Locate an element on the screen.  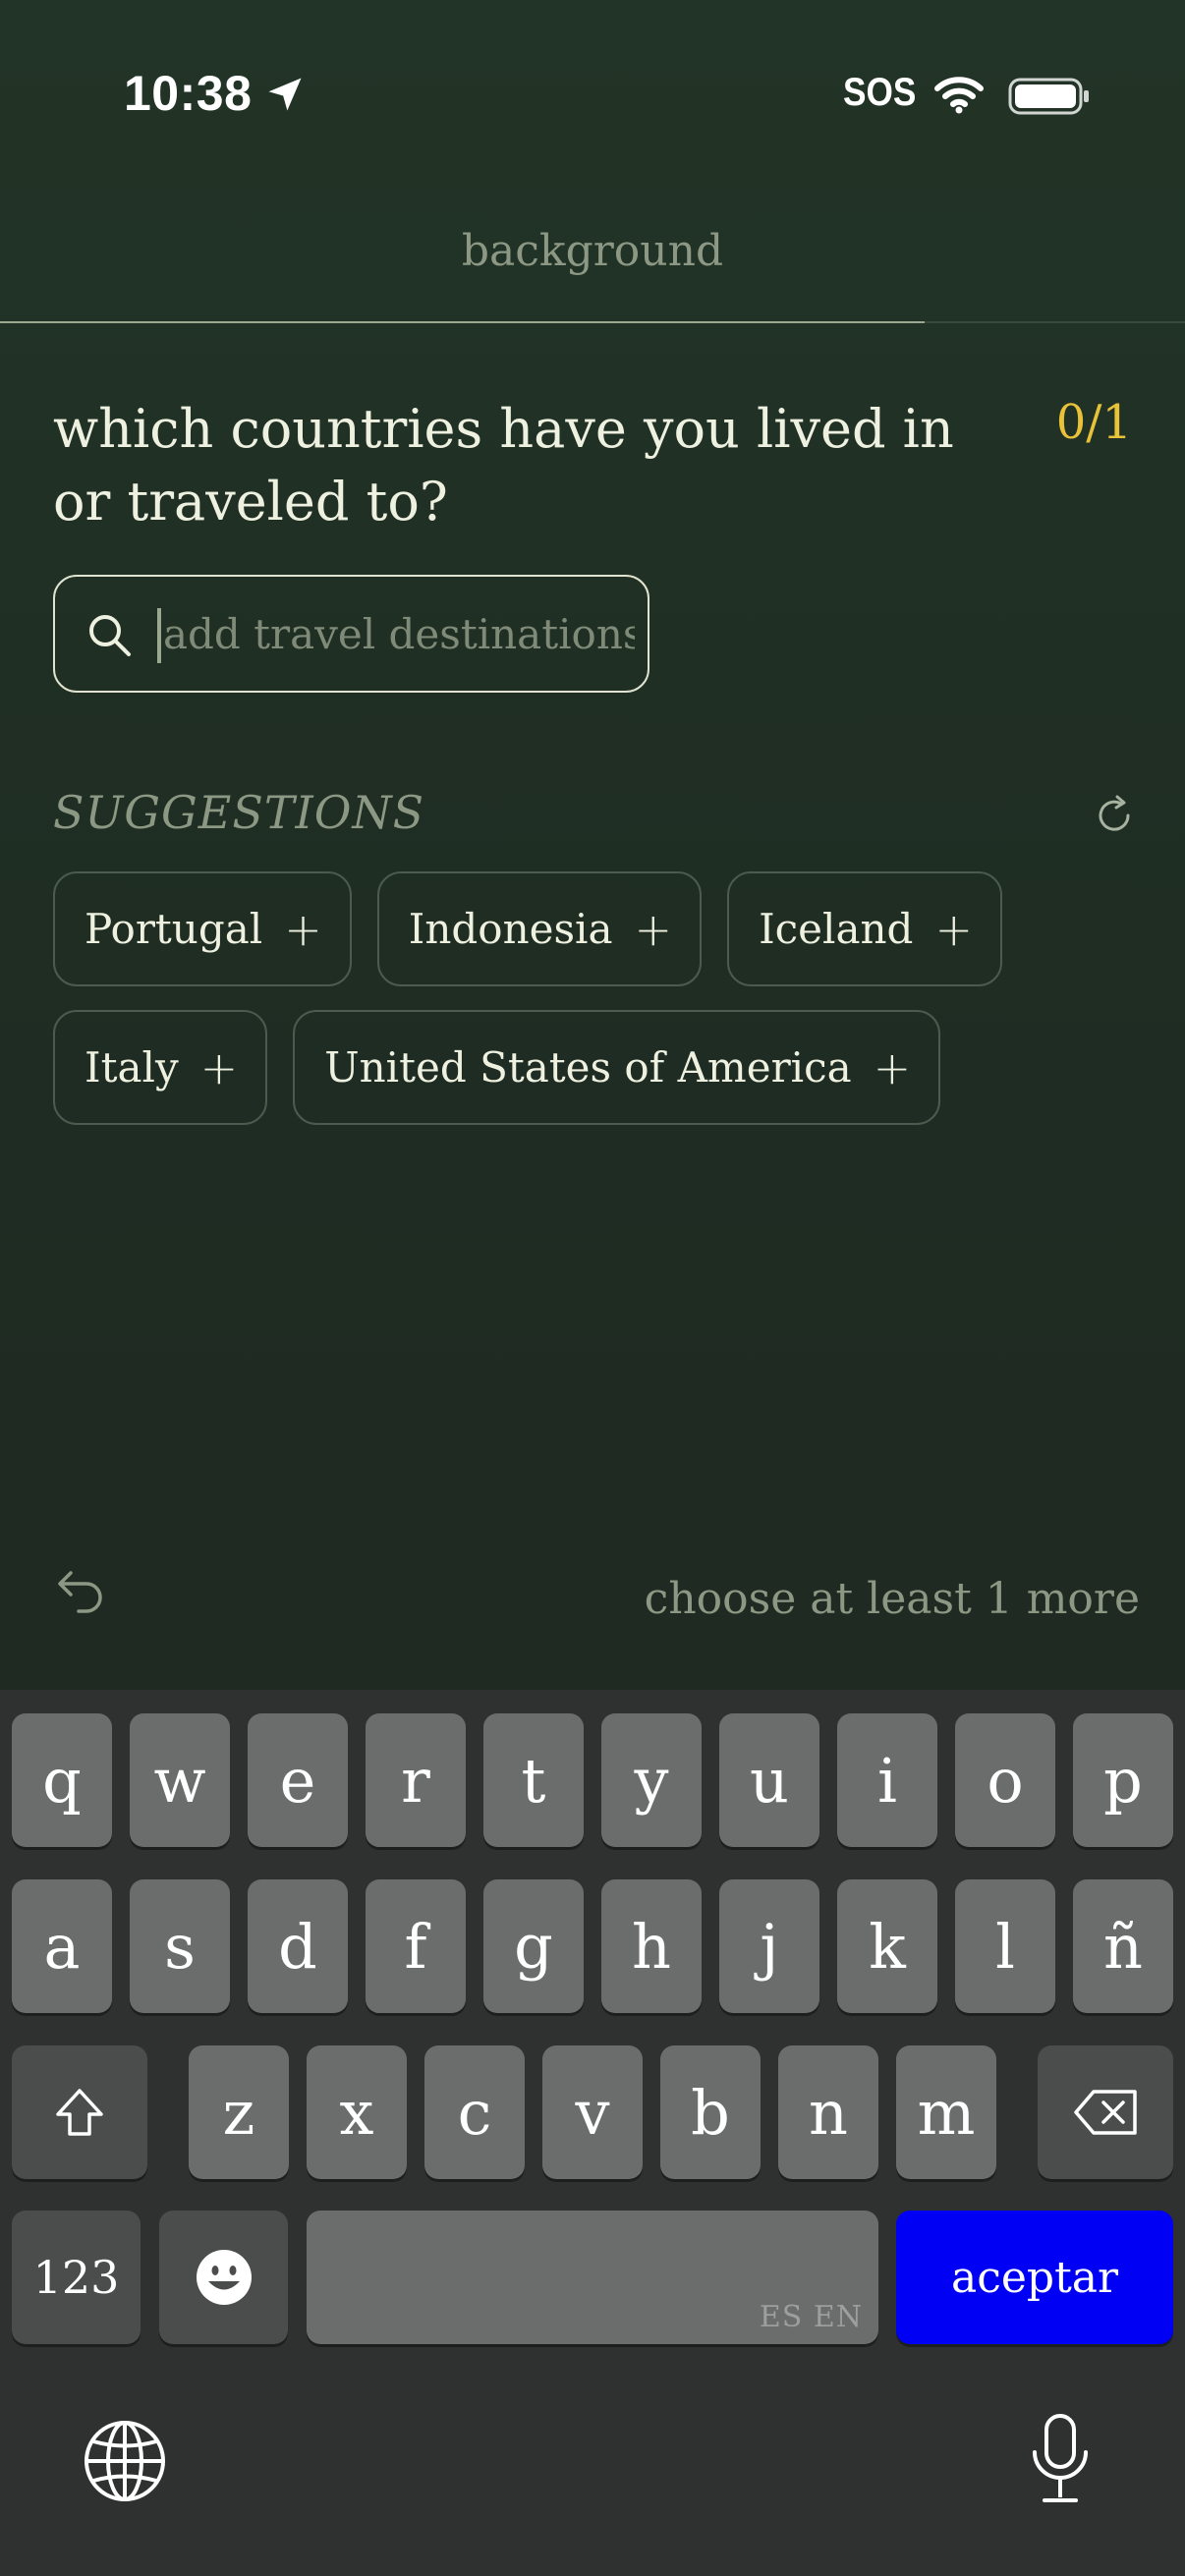
numbers-key: 123 is located at coordinates (76, 2277).